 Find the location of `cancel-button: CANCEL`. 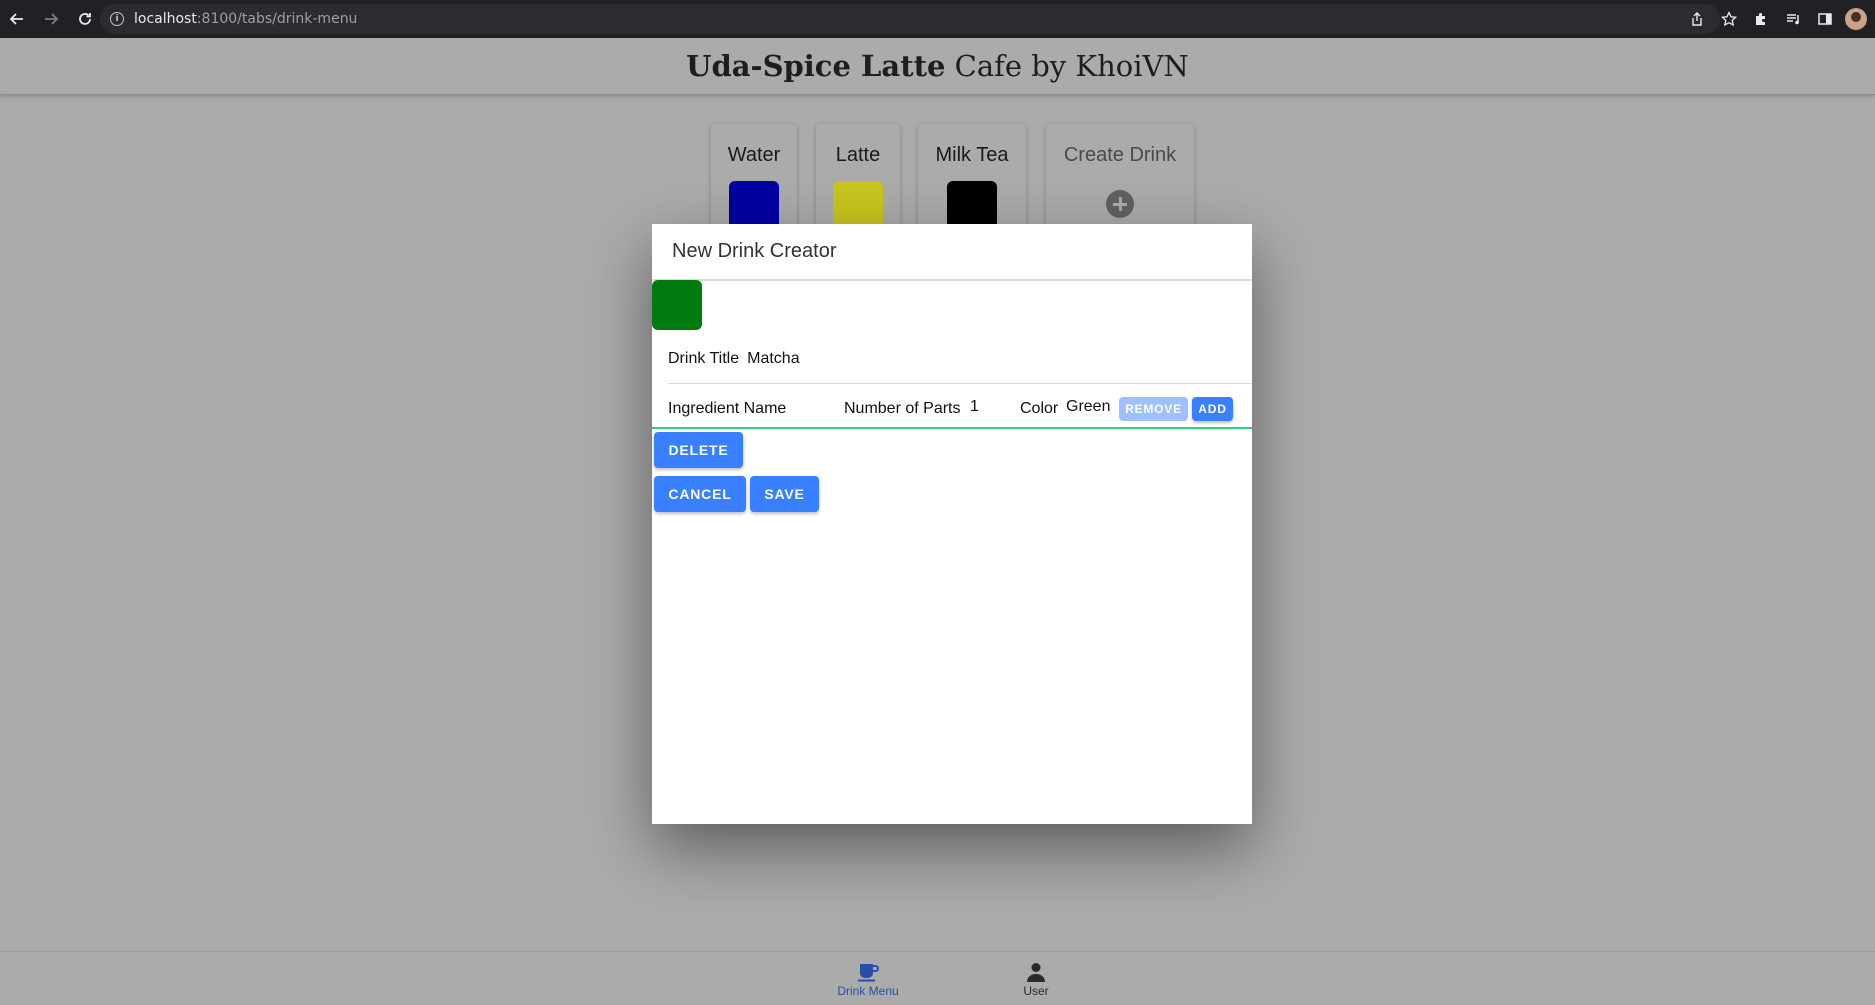

cancel-button: CANCEL is located at coordinates (700, 494).